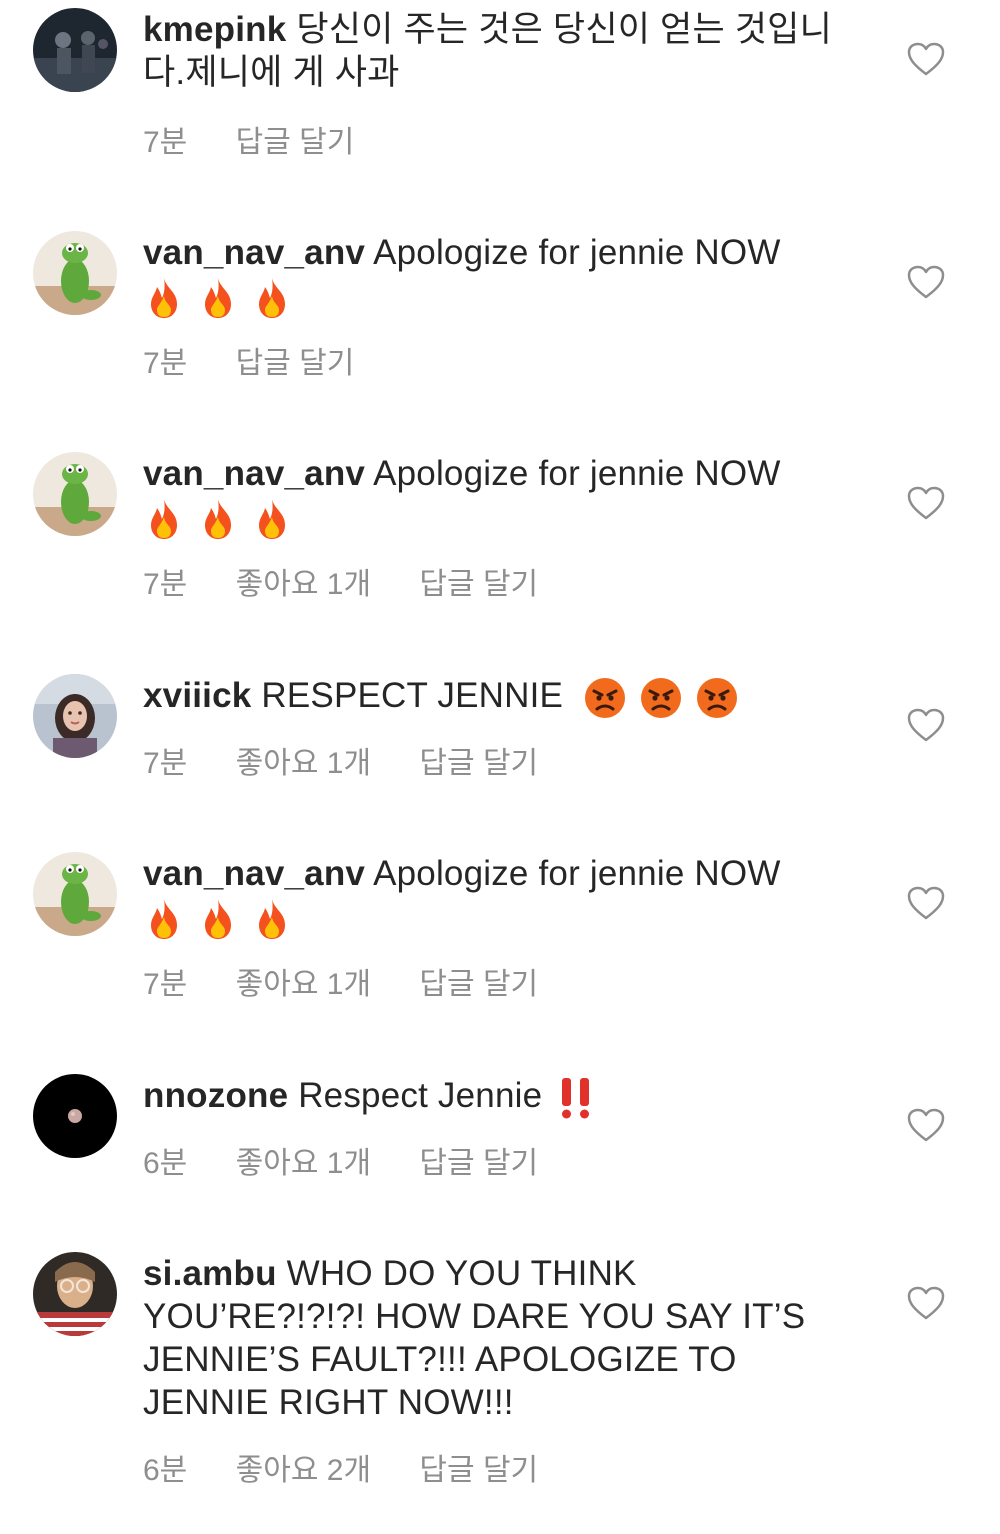  What do you see at coordinates (210, 1273) in the screenshot?
I see `username: si.ambu` at bounding box center [210, 1273].